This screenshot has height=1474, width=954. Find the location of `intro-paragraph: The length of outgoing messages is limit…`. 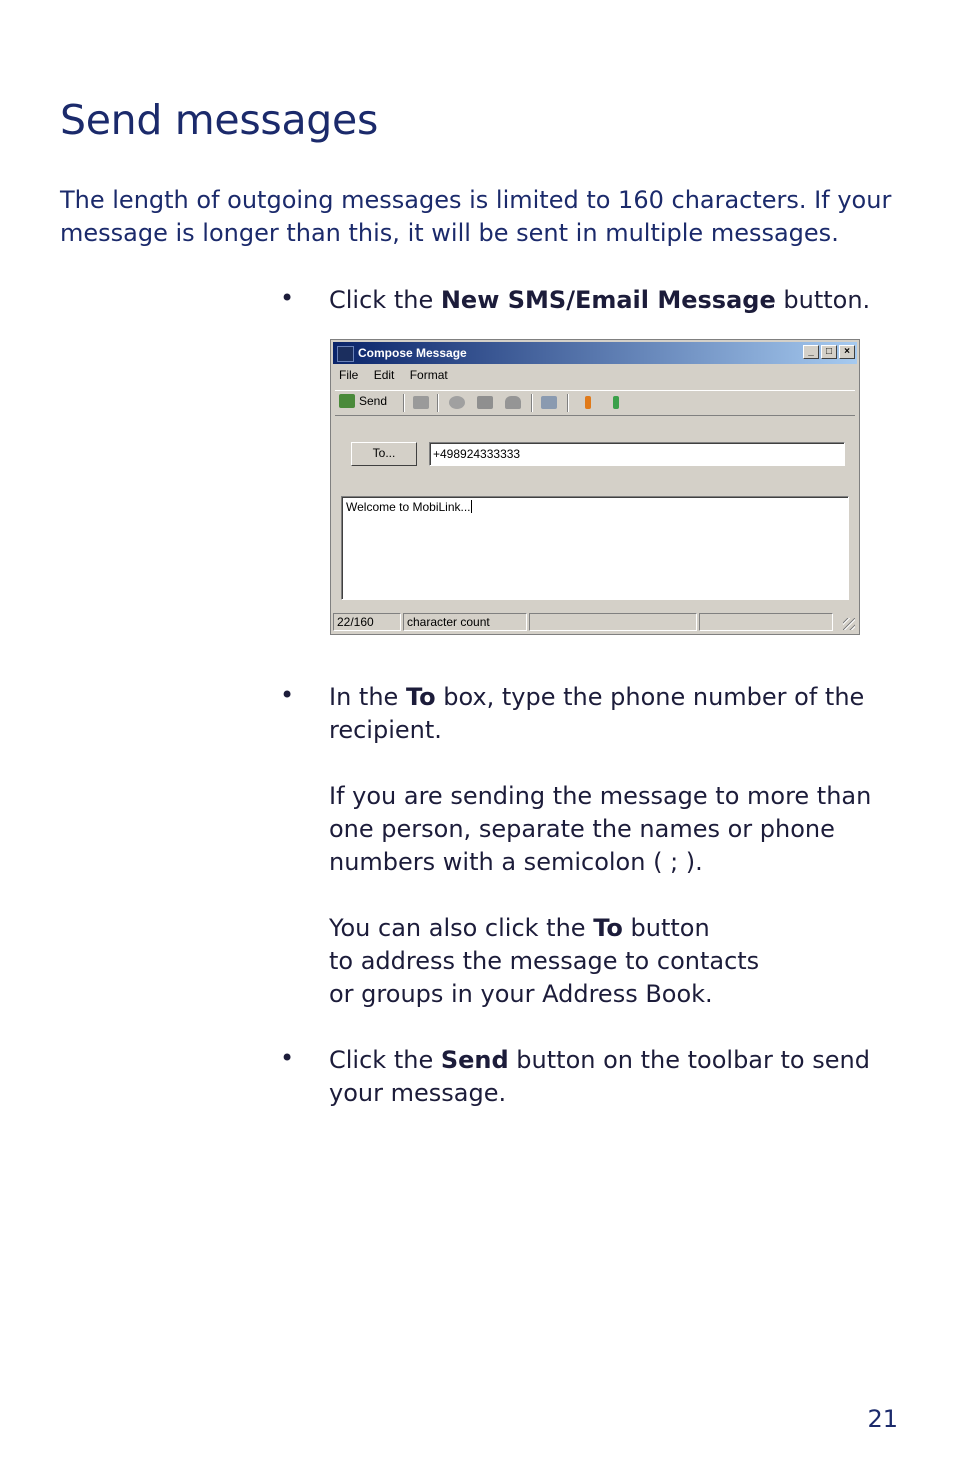

intro-paragraph: The length of outgoing messages is limit… is located at coordinates (476, 216).